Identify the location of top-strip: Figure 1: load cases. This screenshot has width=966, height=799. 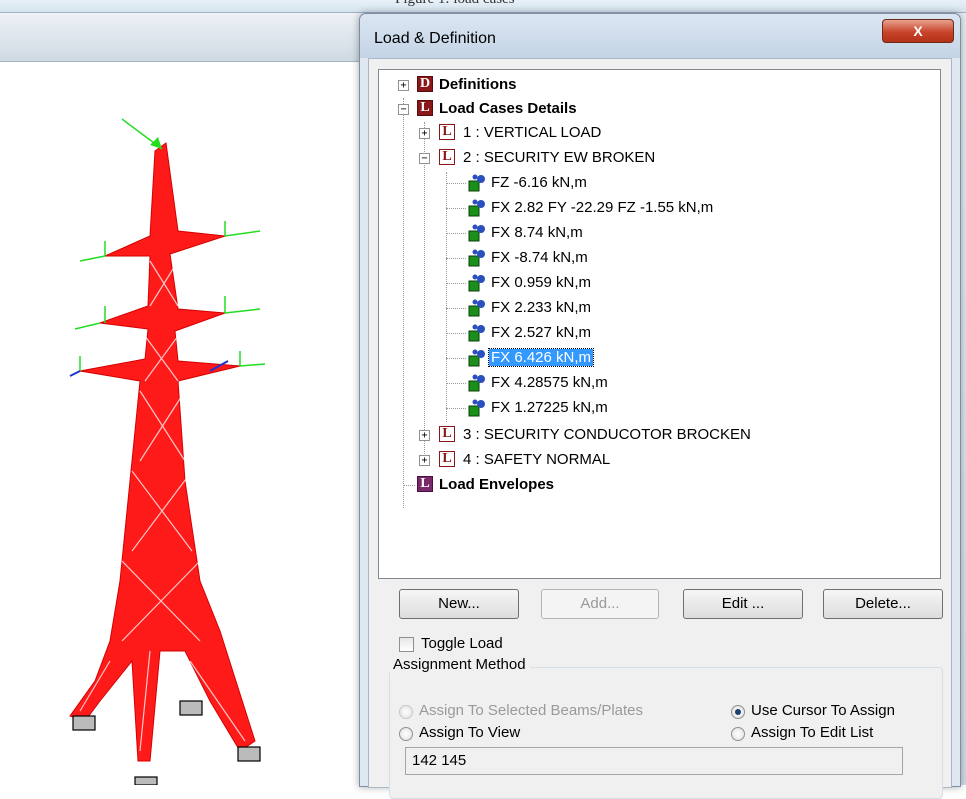
(483, 6).